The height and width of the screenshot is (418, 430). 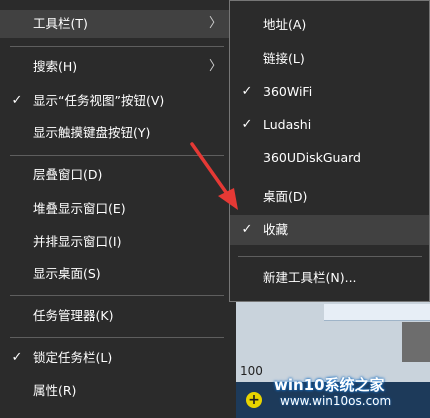 I want to click on submenu-item-label: Ludashi, so click(x=287, y=124).